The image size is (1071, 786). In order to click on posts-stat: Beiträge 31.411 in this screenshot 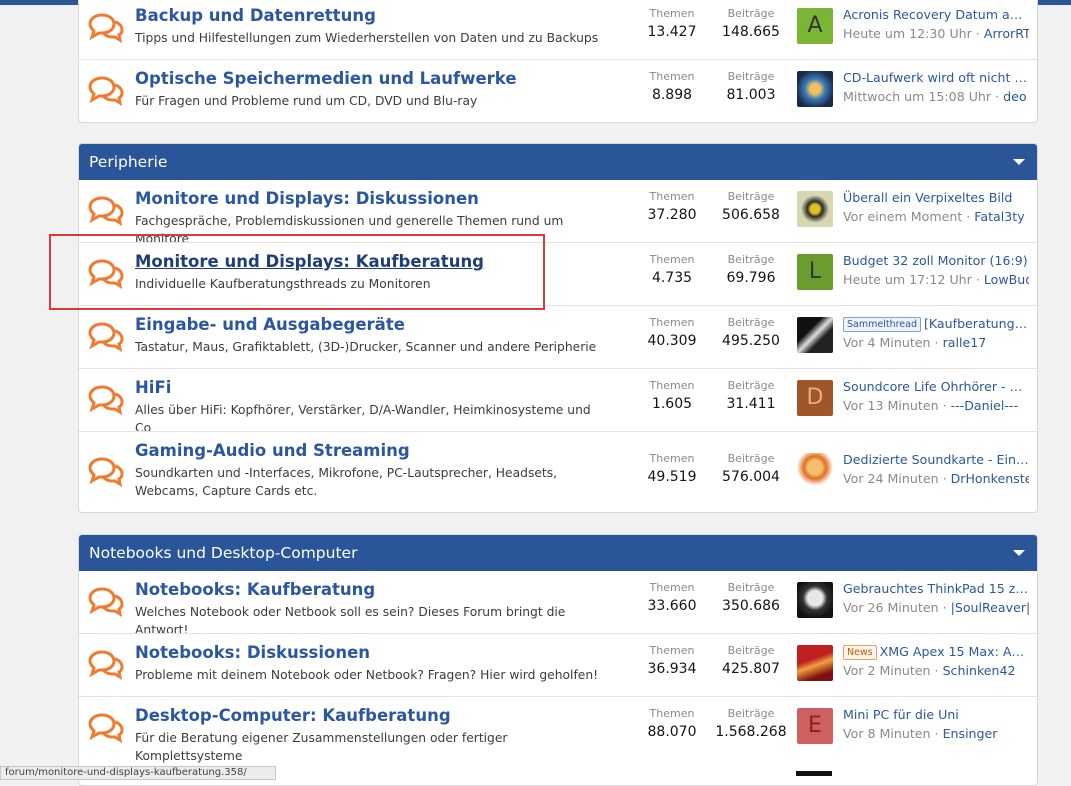, I will do `click(751, 397)`.